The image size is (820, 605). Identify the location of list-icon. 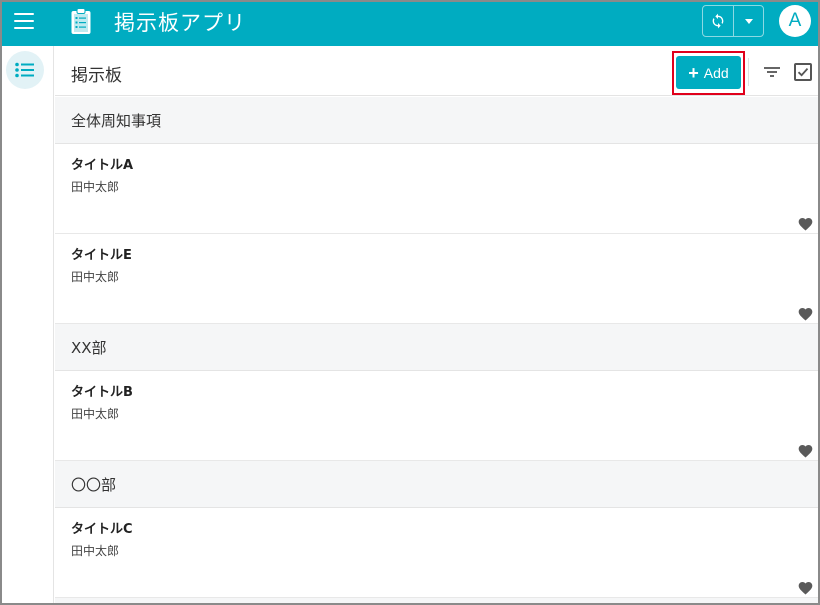
(24, 70).